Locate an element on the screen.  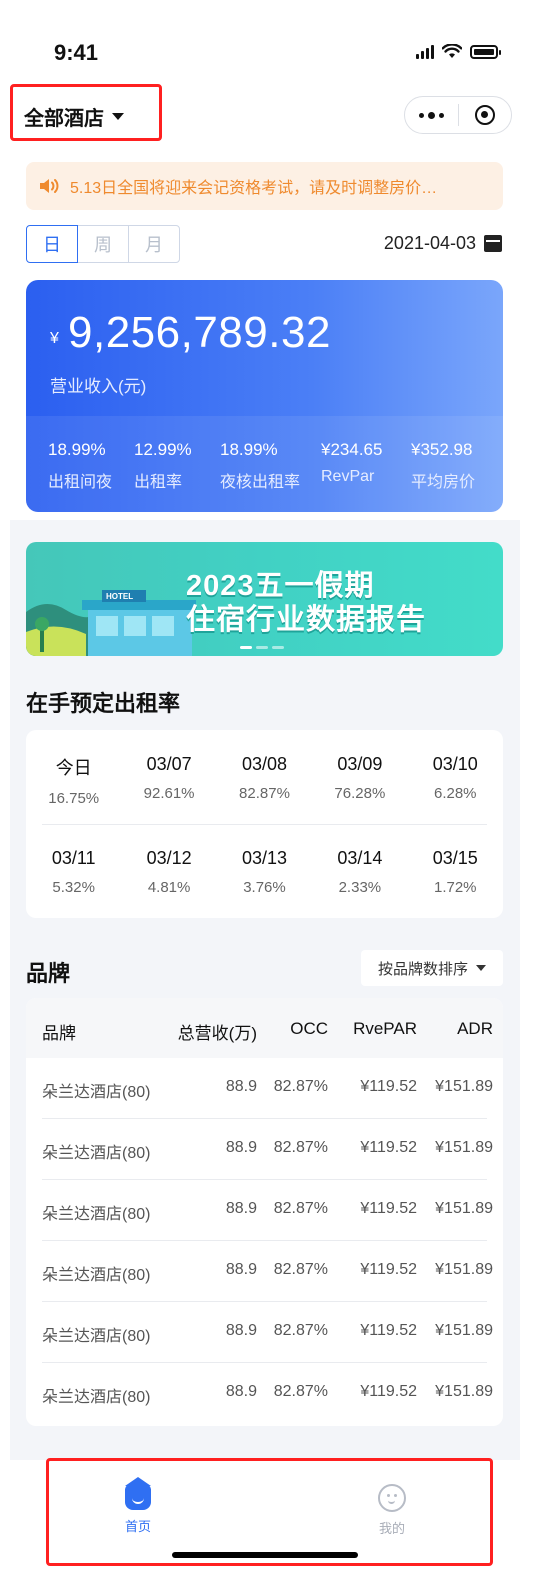
tab-week: 周 is located at coordinates (103, 244).